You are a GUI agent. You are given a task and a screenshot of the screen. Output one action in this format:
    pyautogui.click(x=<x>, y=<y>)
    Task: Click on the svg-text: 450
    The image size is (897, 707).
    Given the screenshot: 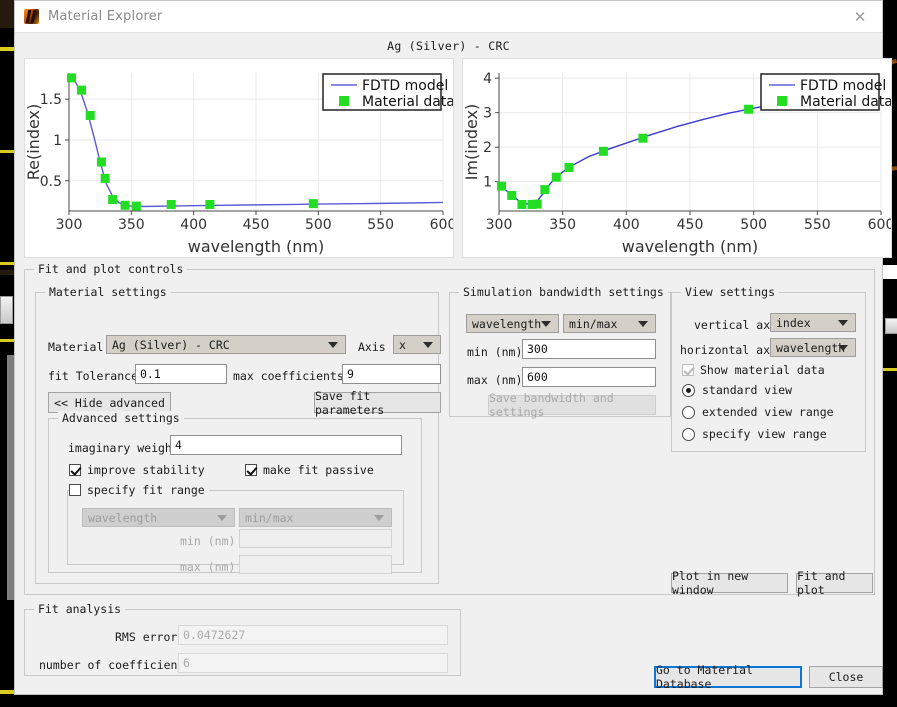 What is the action you would take?
    pyautogui.click(x=690, y=225)
    